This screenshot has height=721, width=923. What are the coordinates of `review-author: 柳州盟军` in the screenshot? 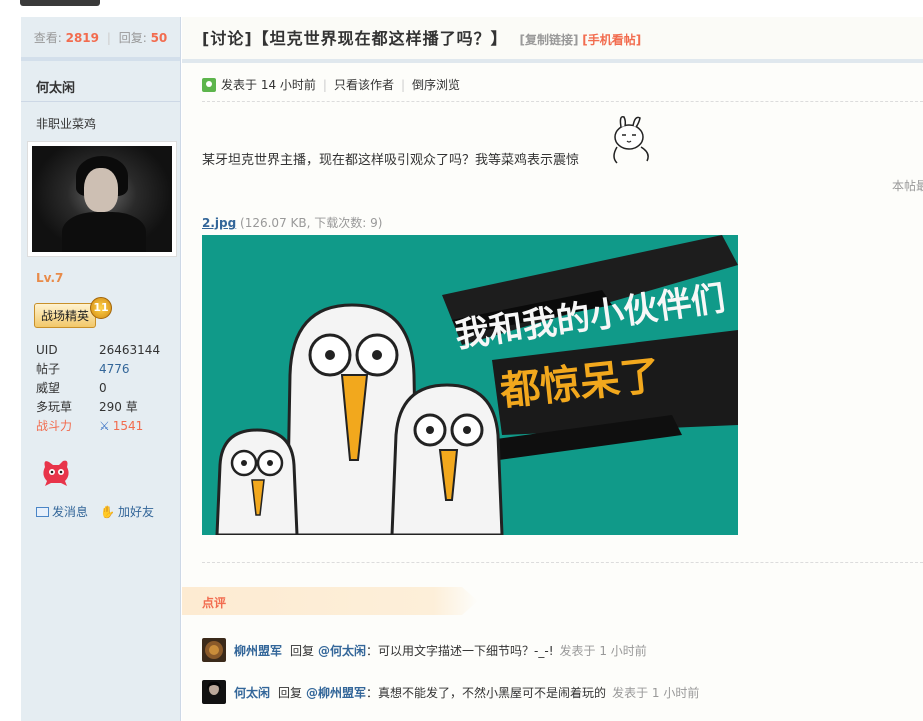 It's located at (258, 650).